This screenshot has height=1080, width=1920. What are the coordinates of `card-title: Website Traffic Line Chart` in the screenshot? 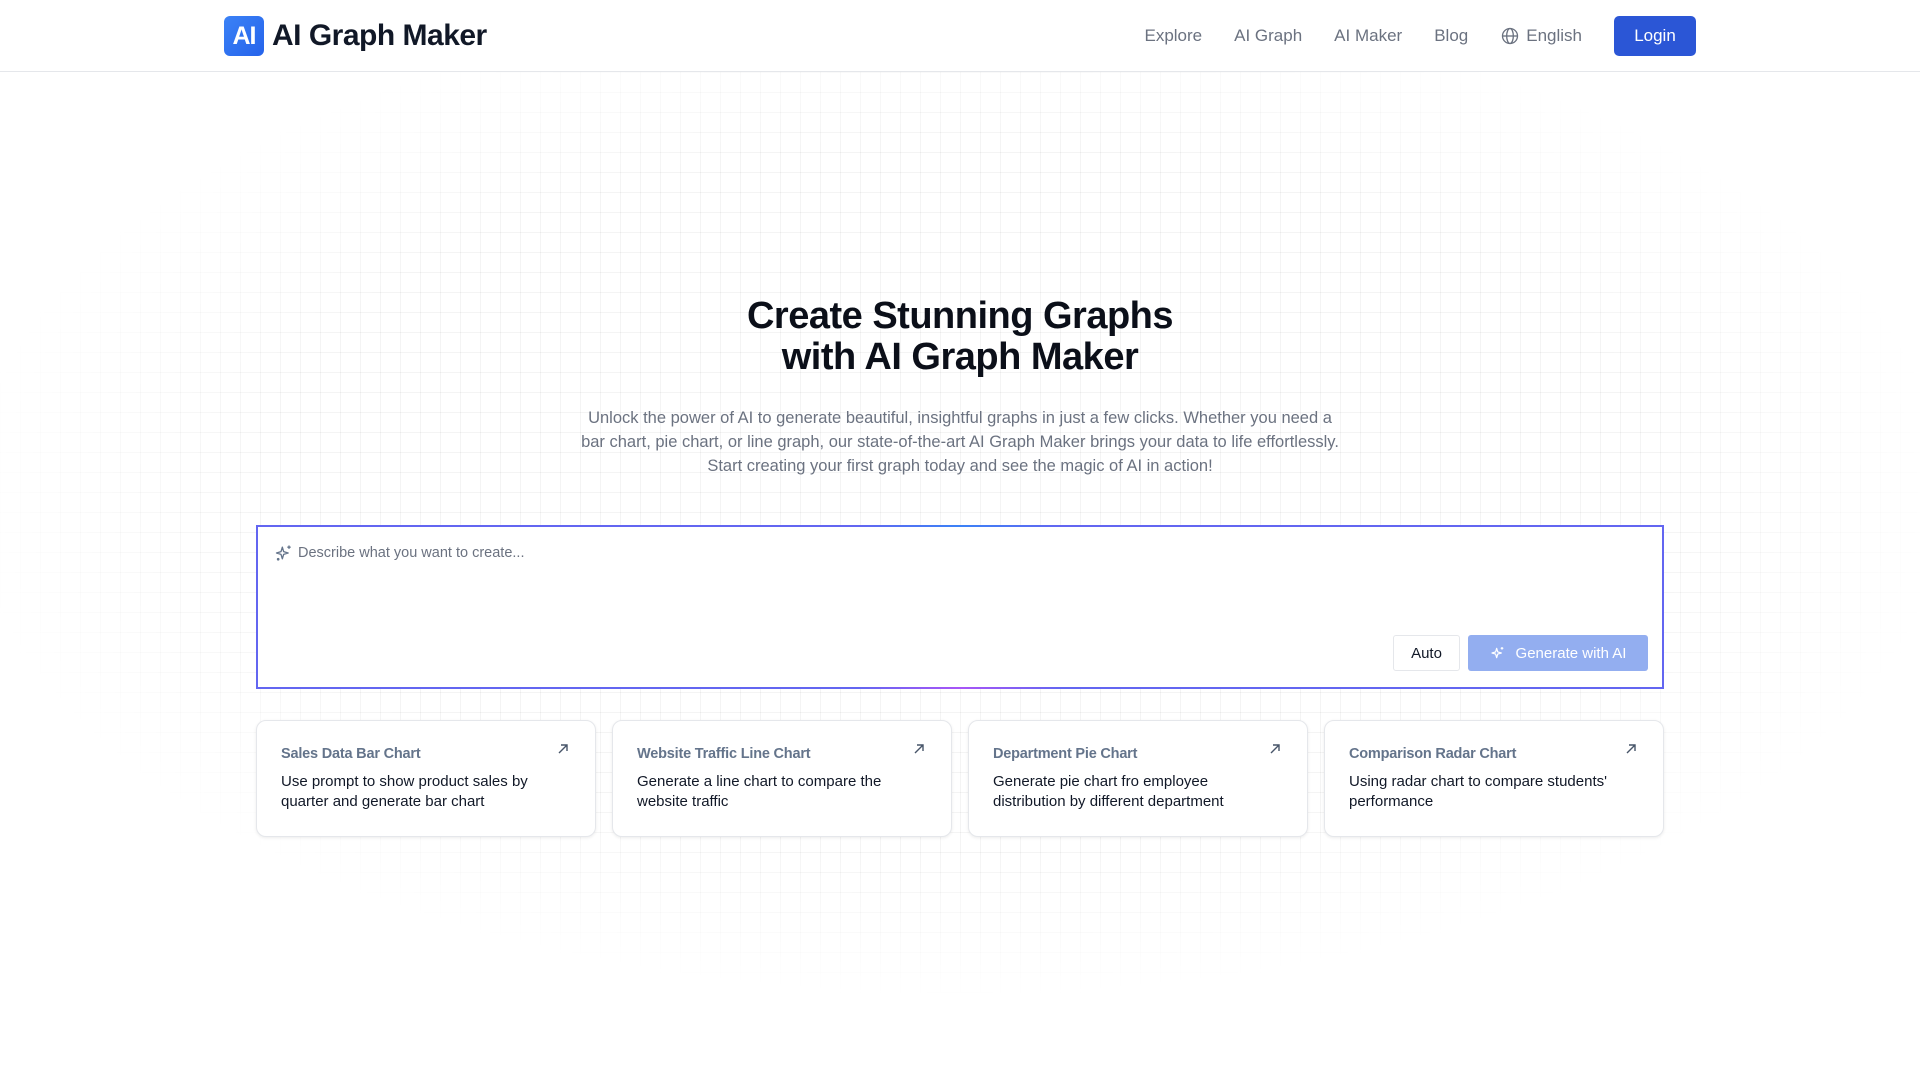 It's located at (724, 754).